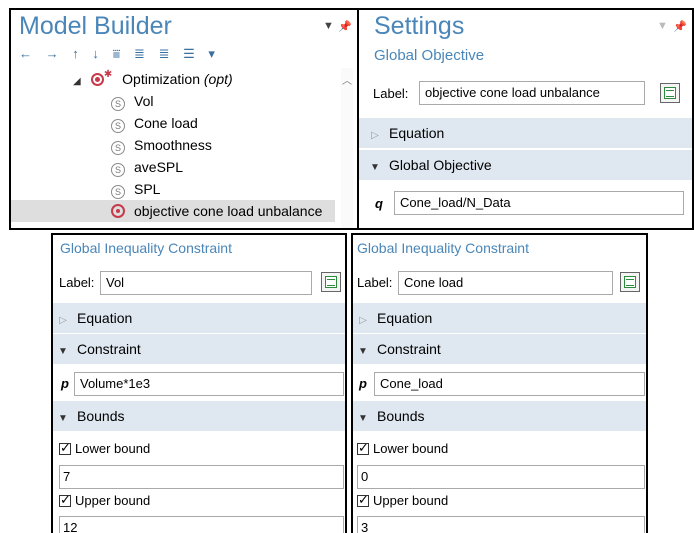 The width and height of the screenshot is (694, 533). I want to click on tree-node-tag: (opt), so click(218, 79).